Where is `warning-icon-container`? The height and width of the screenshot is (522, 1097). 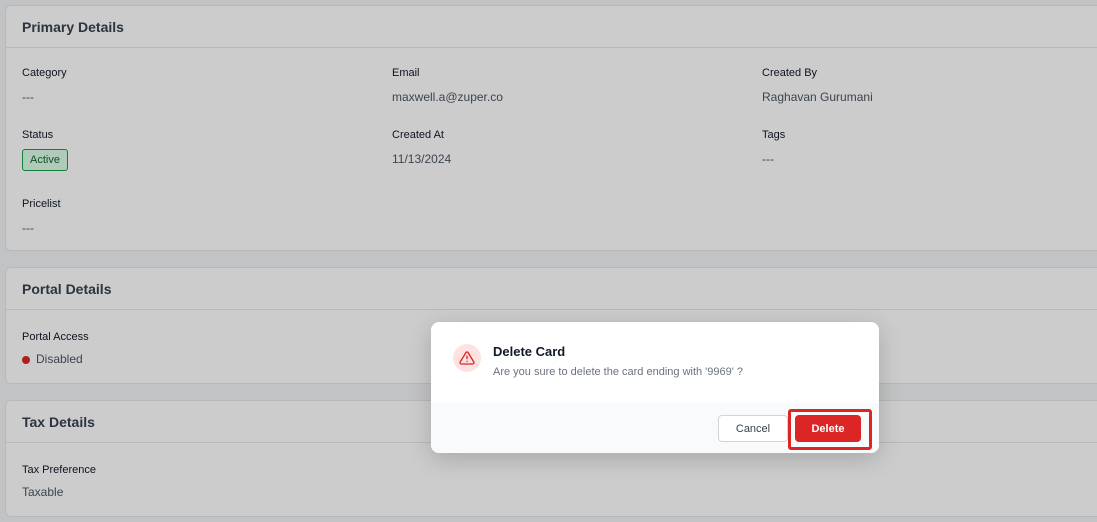 warning-icon-container is located at coordinates (467, 358).